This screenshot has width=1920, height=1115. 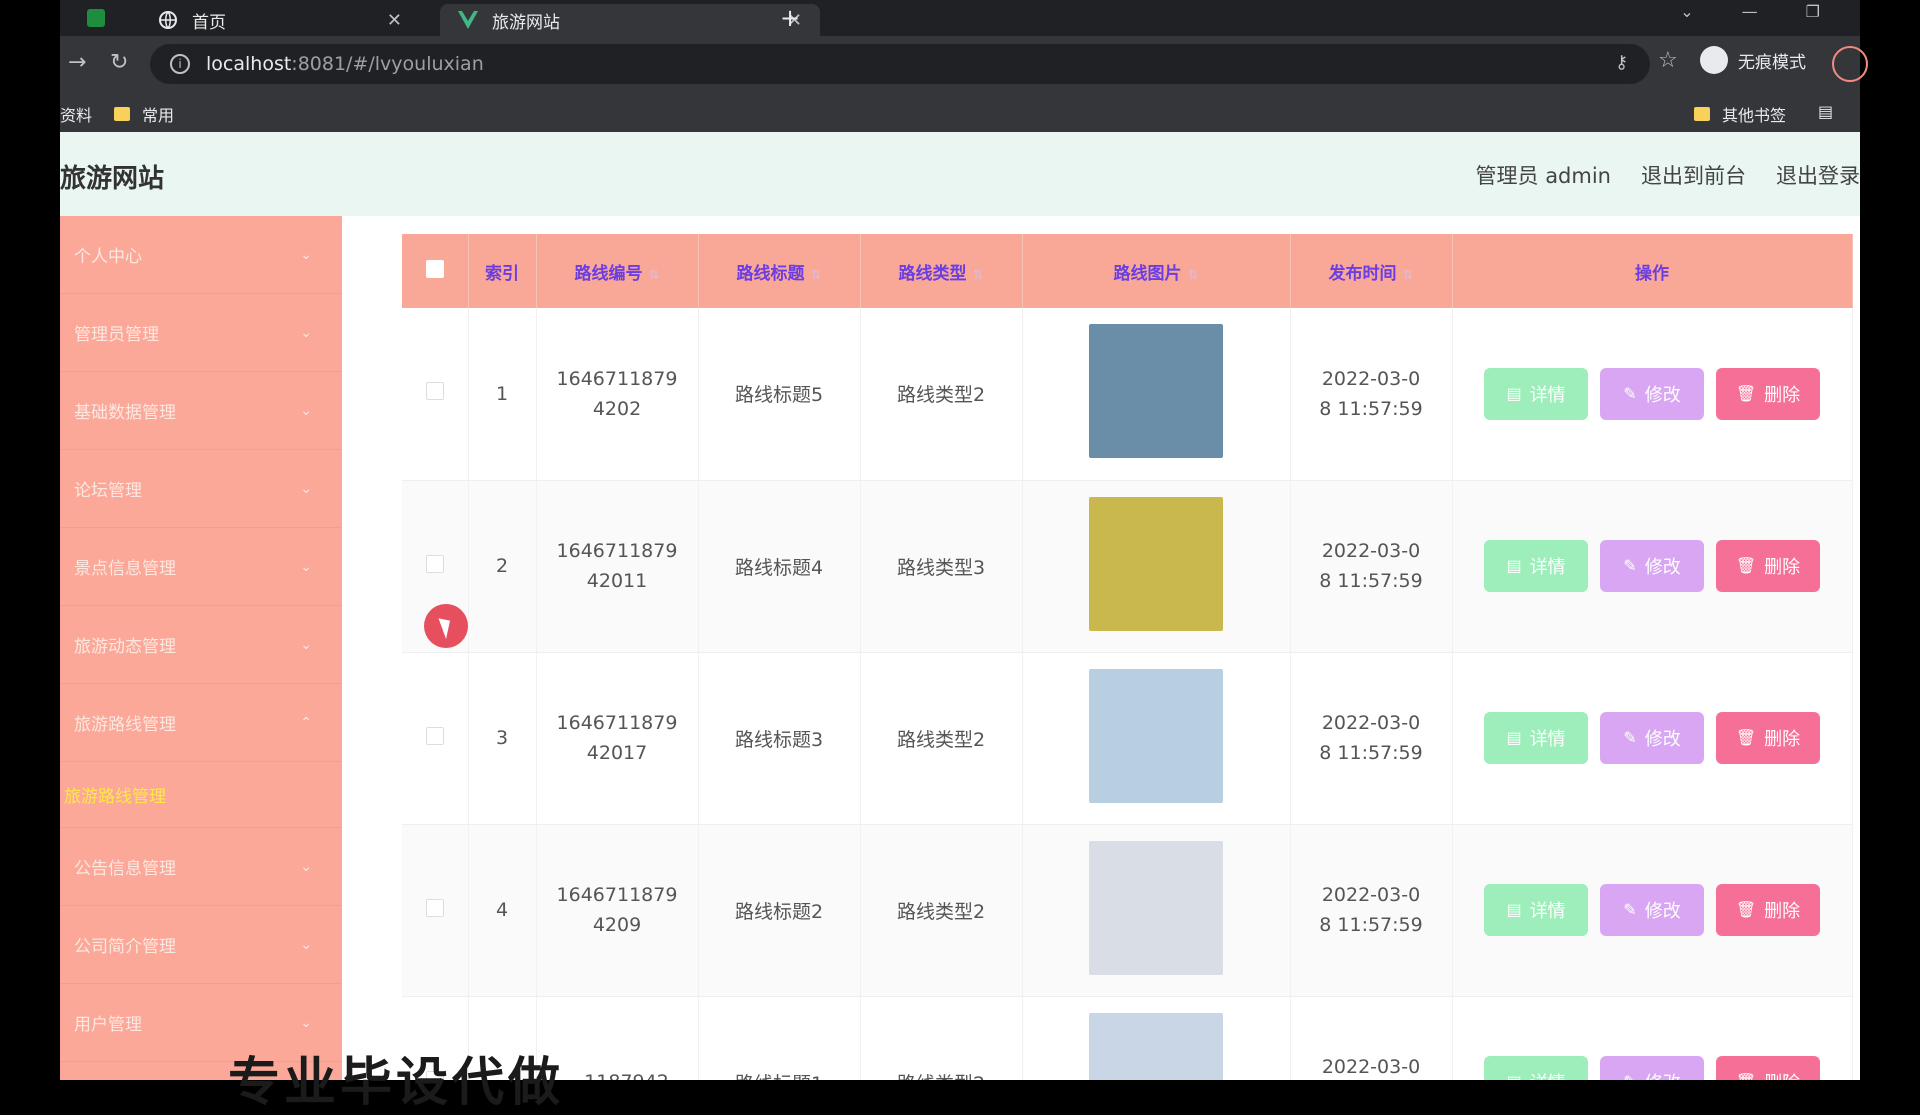 I want to click on reload-icon: ↻, so click(x=119, y=62).